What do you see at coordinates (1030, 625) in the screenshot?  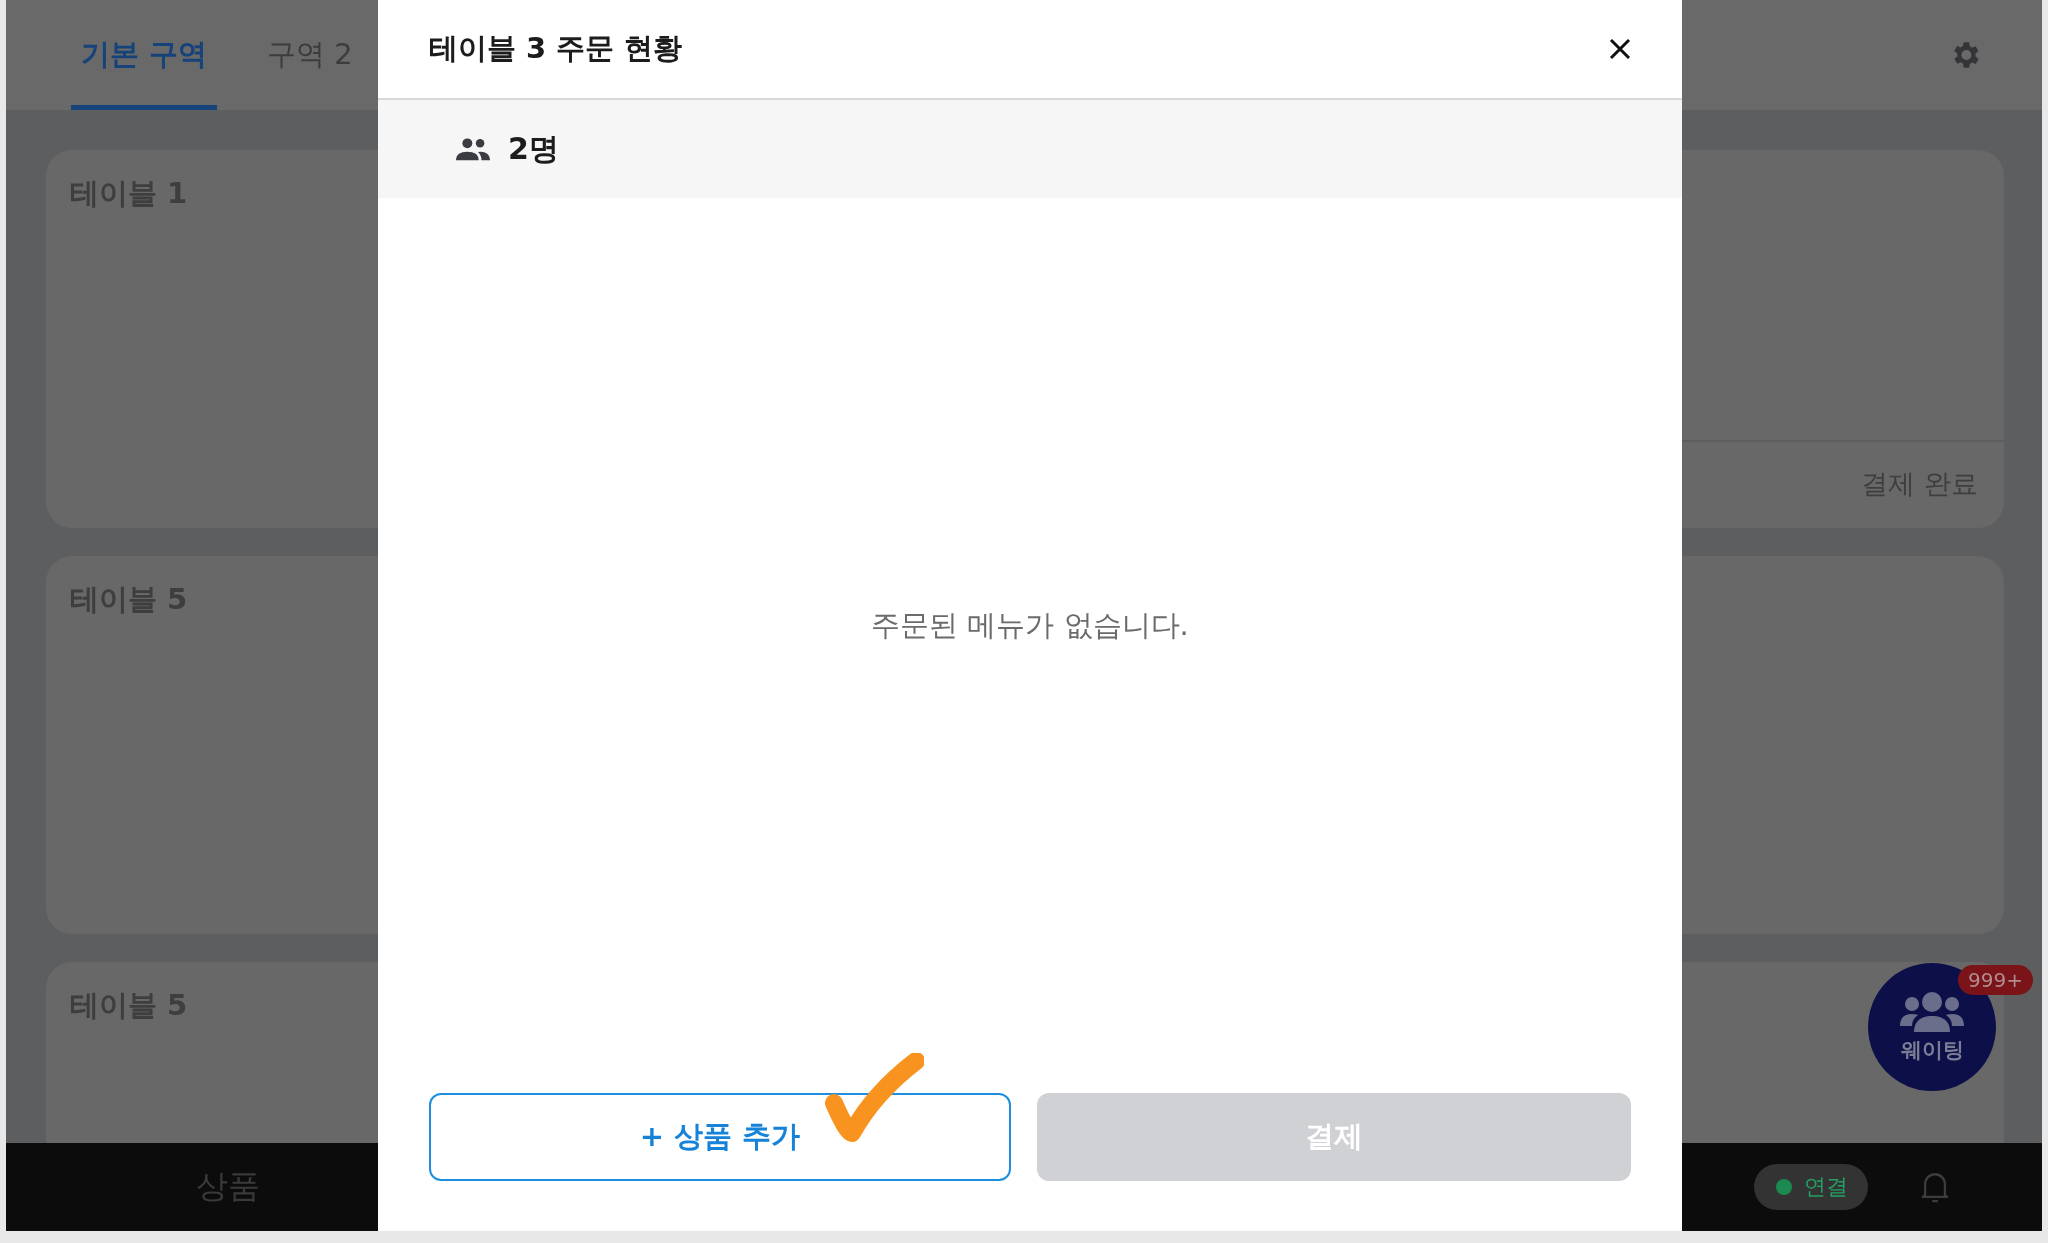 I see `empty-message: 주문된 메뉴가 없습니다.` at bounding box center [1030, 625].